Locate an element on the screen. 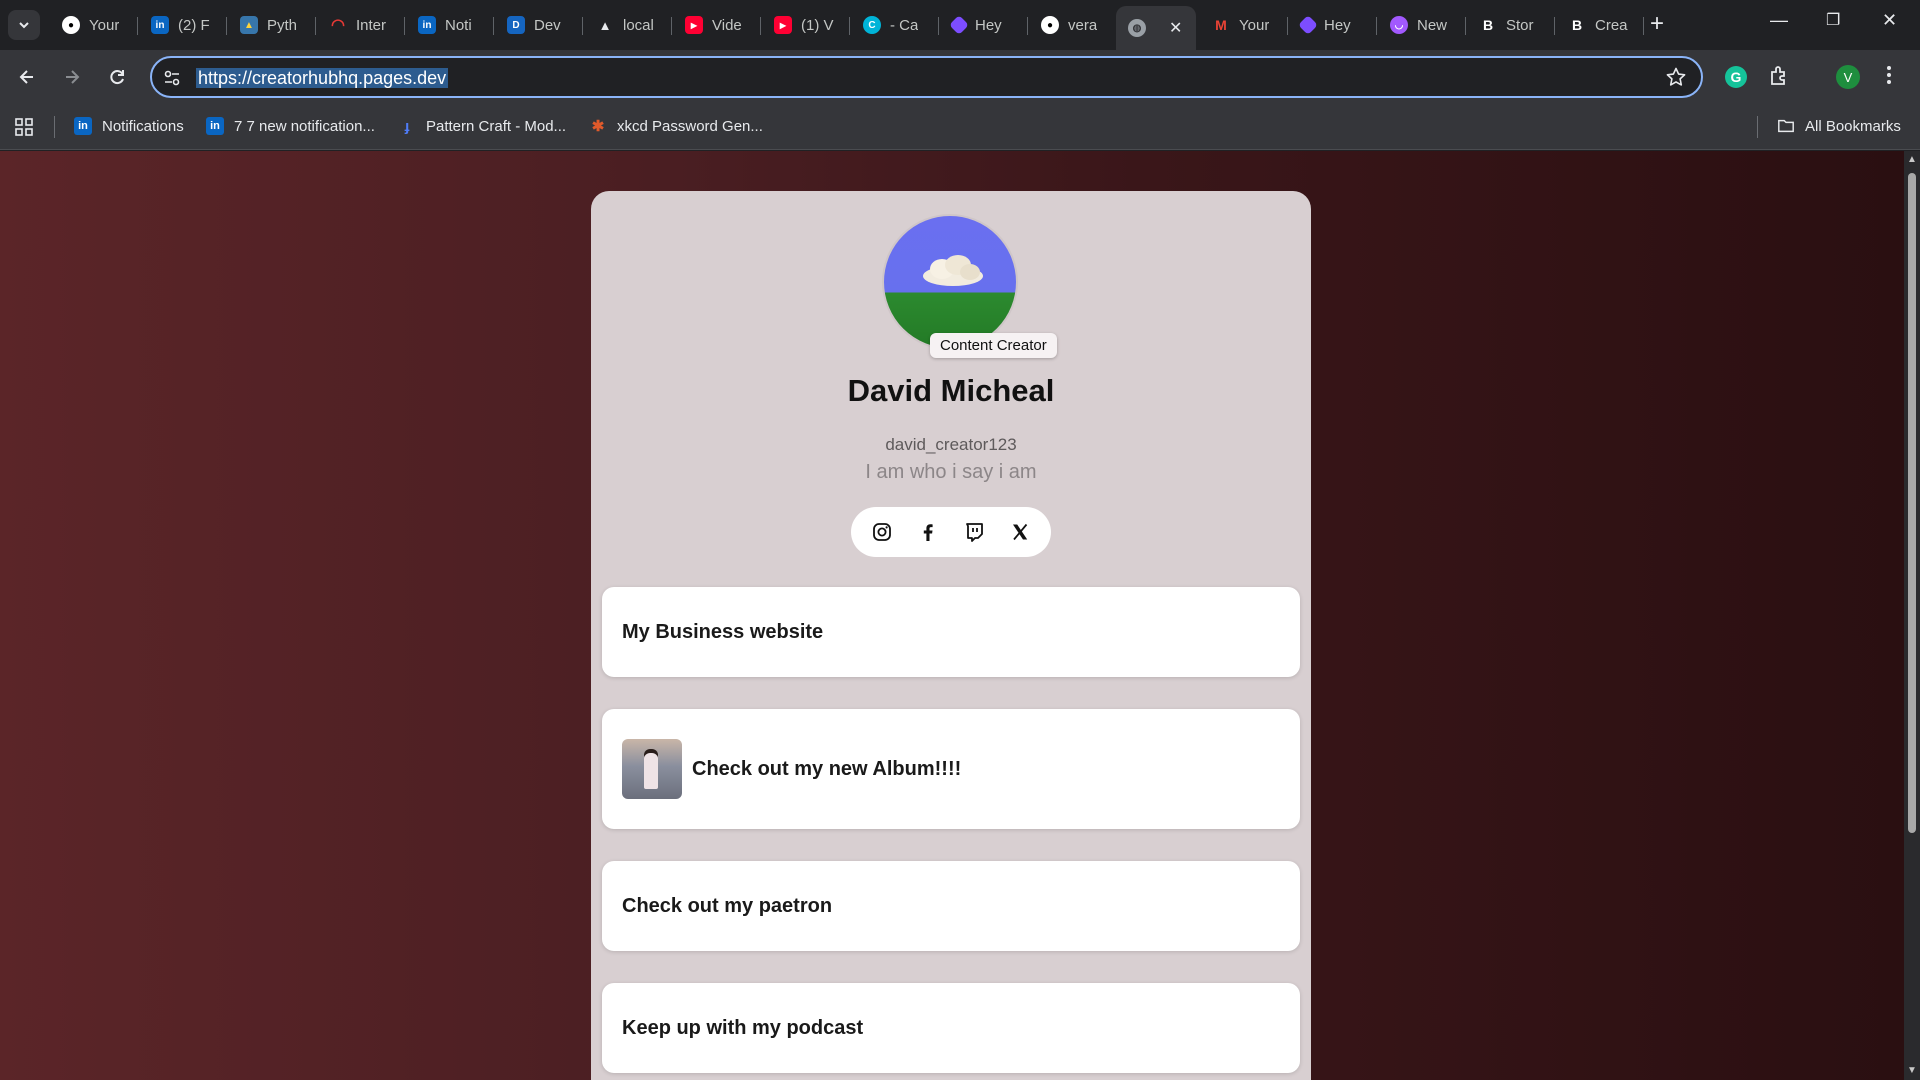  scroll-down-icon: ▼ is located at coordinates (1912, 1070).